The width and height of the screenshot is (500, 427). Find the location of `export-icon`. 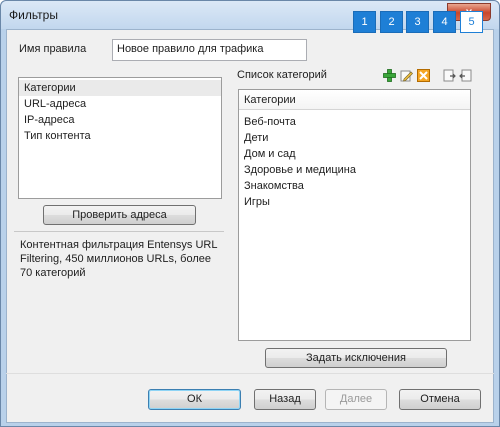

export-icon is located at coordinates (465, 75).